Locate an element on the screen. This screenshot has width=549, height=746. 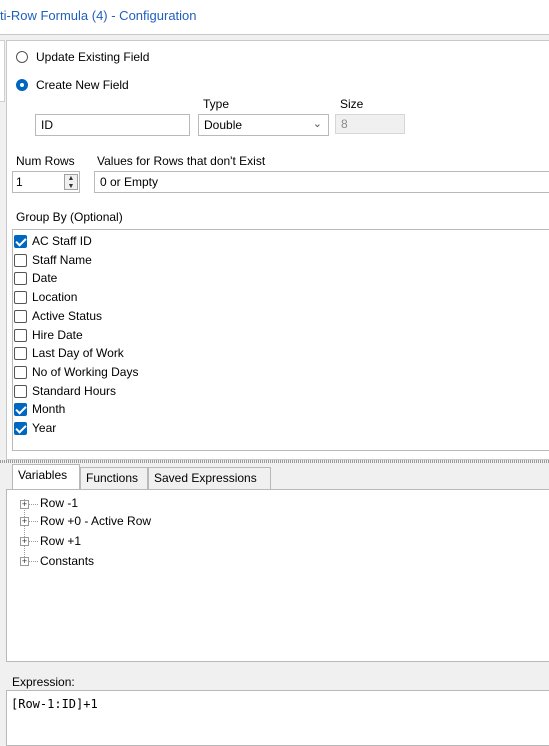
missing-rows-label: Values for Rows that don't Exist is located at coordinates (181, 161).